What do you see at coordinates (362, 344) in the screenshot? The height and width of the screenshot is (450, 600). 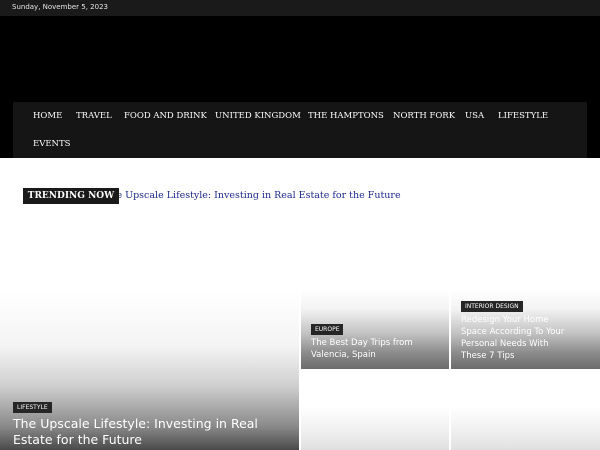 I see `article-title-europe-line1: The Best Day Trips from` at bounding box center [362, 344].